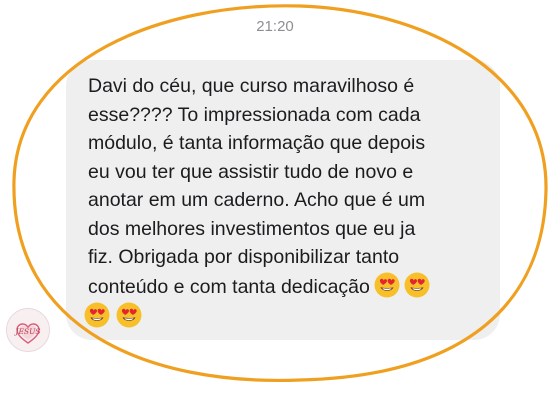 This screenshot has height=404, width=550. I want to click on timestamp: 21:20, so click(275, 26).